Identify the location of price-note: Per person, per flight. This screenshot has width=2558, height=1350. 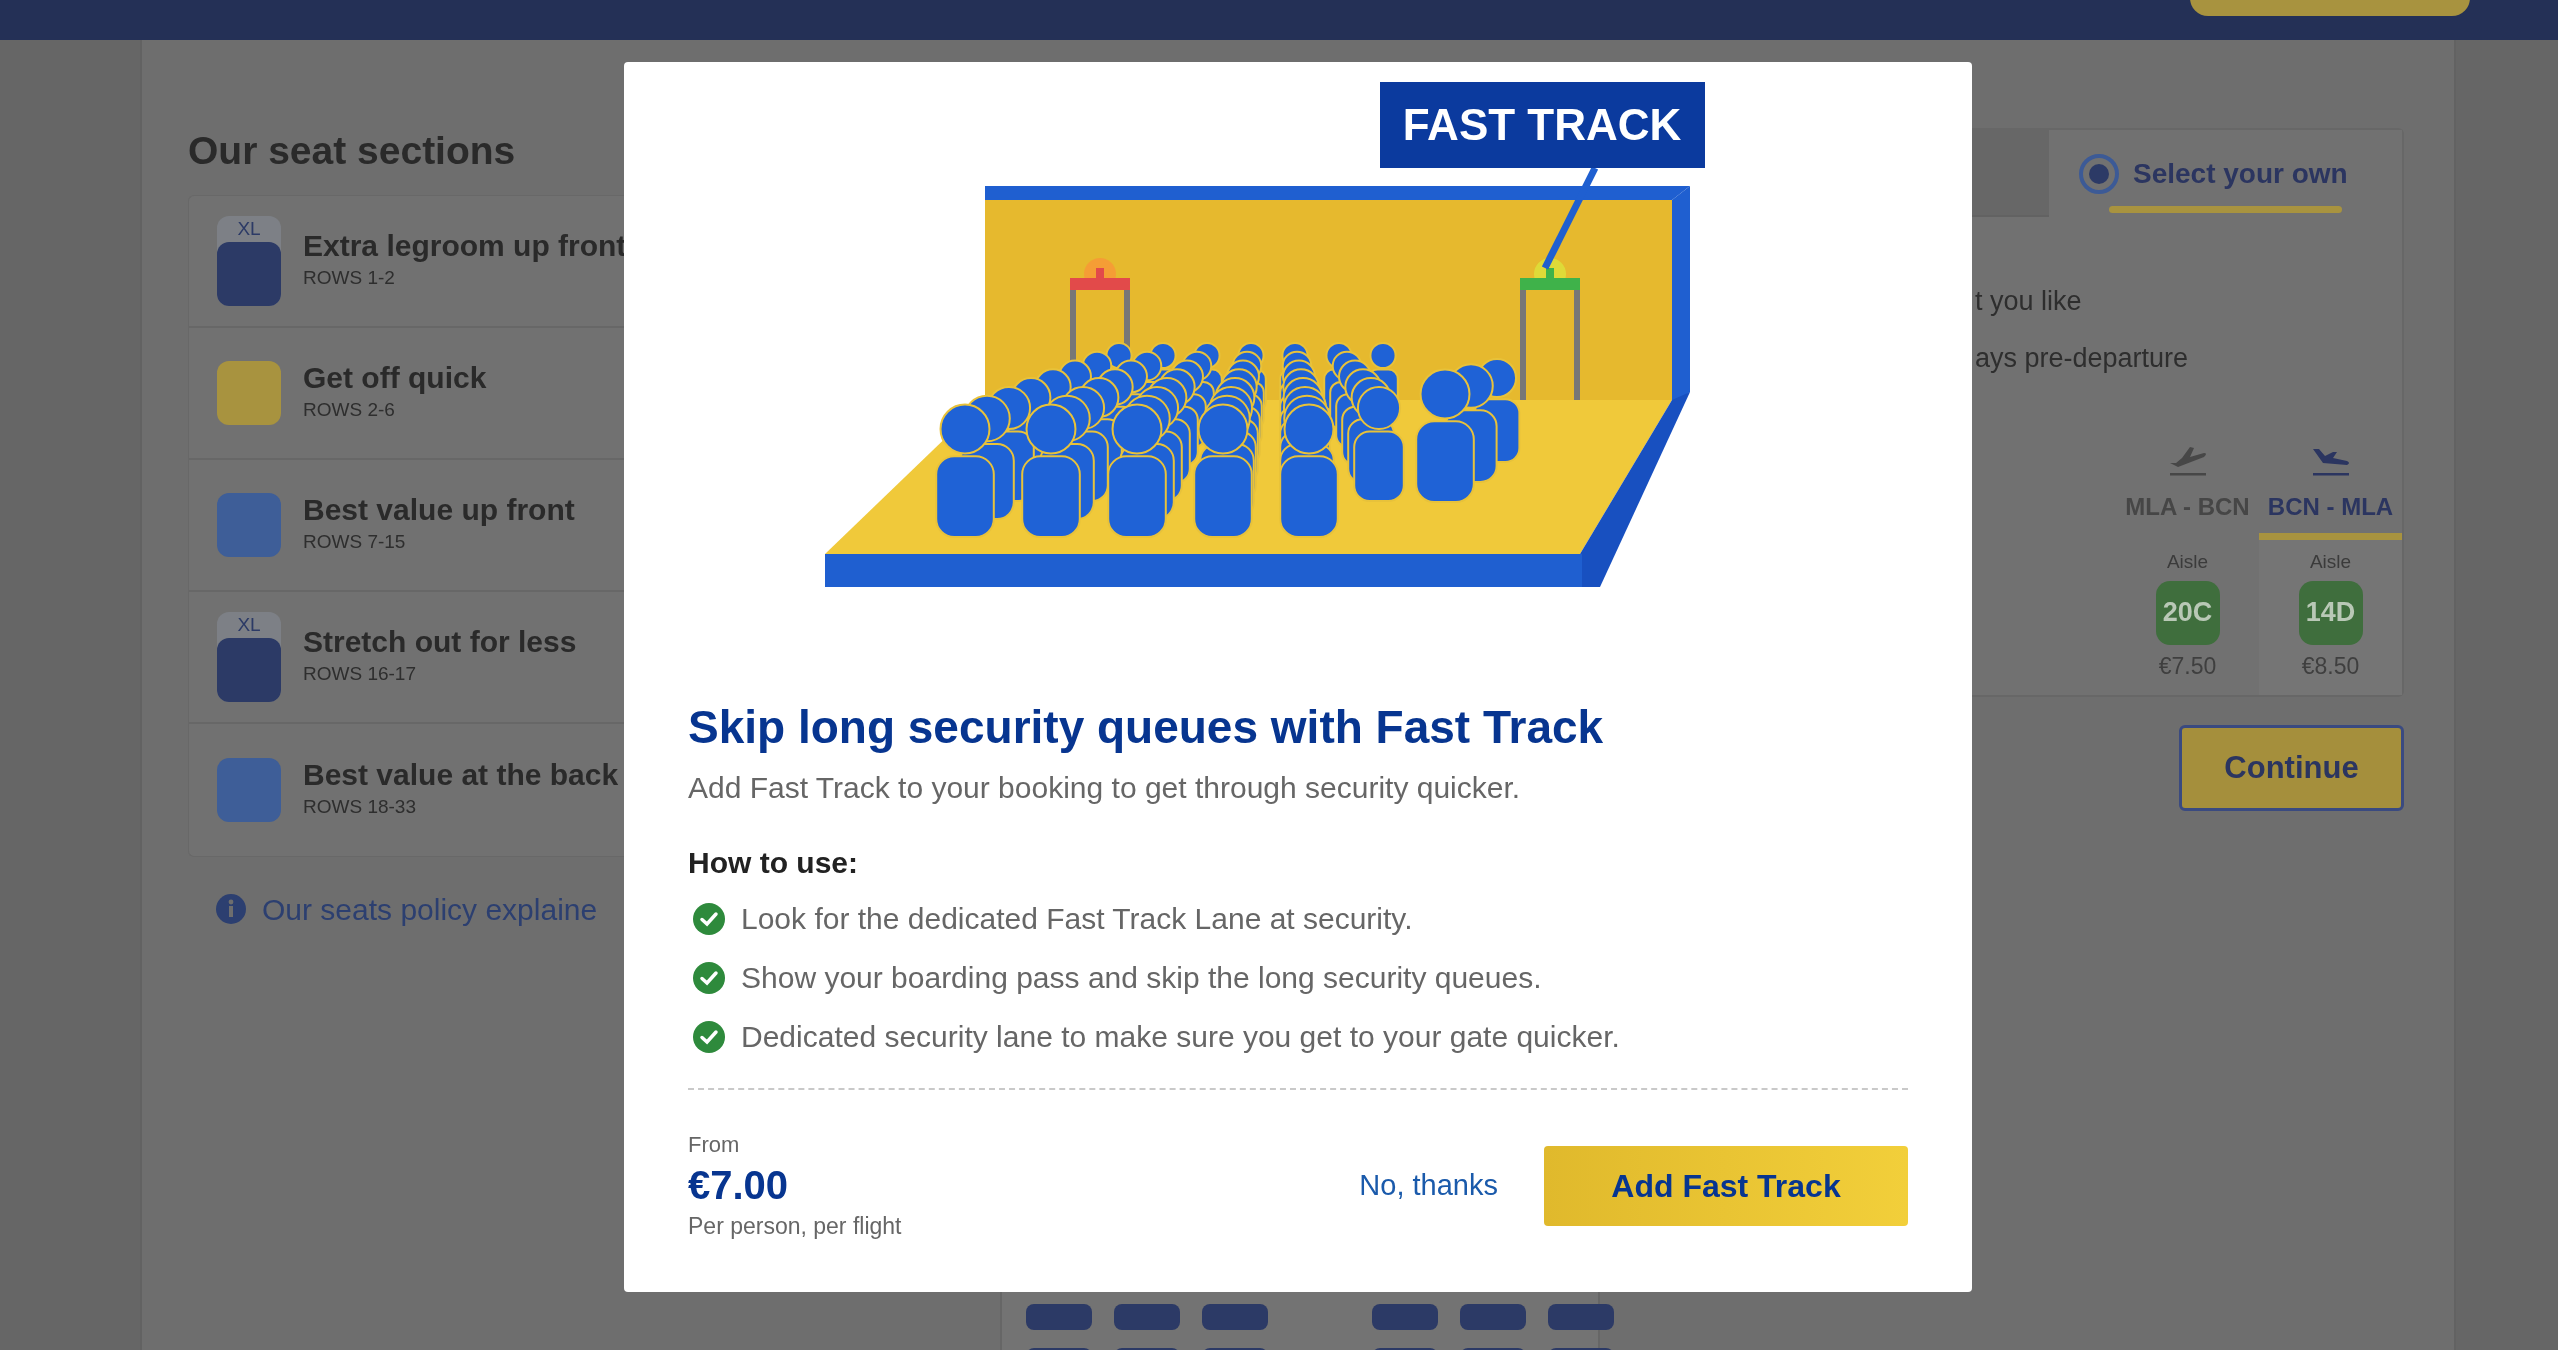
(795, 1227).